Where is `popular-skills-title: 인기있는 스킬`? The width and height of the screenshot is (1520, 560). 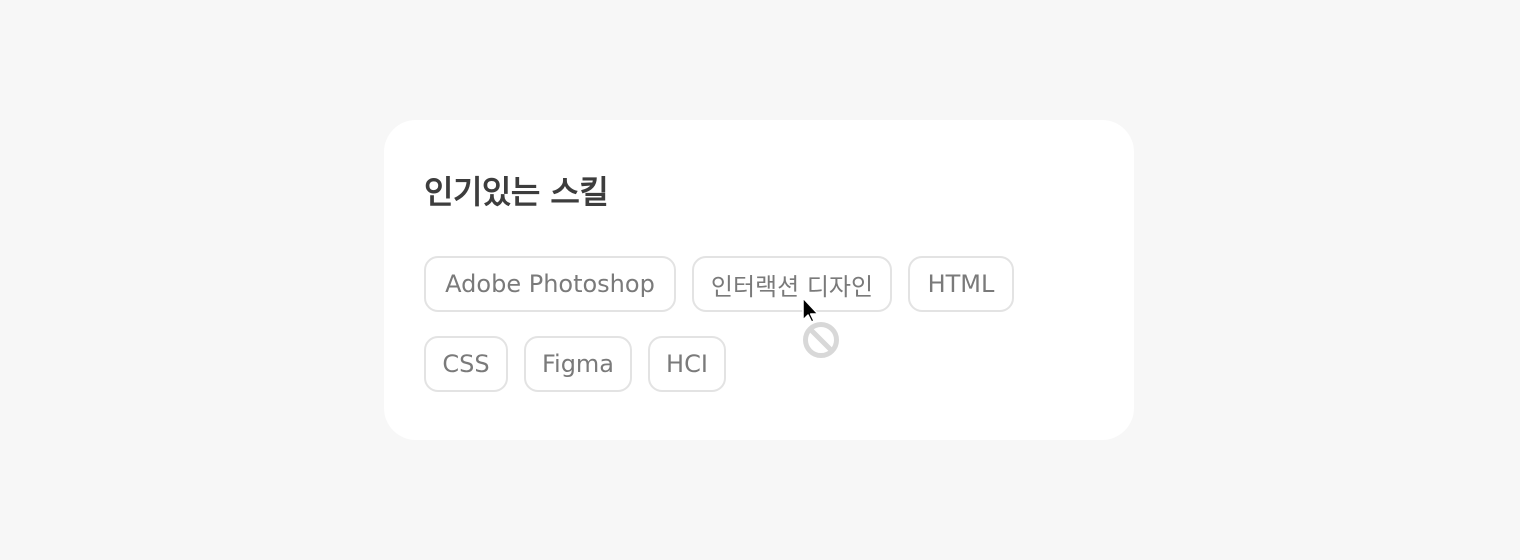
popular-skills-title: 인기있는 스킬 is located at coordinates (516, 192).